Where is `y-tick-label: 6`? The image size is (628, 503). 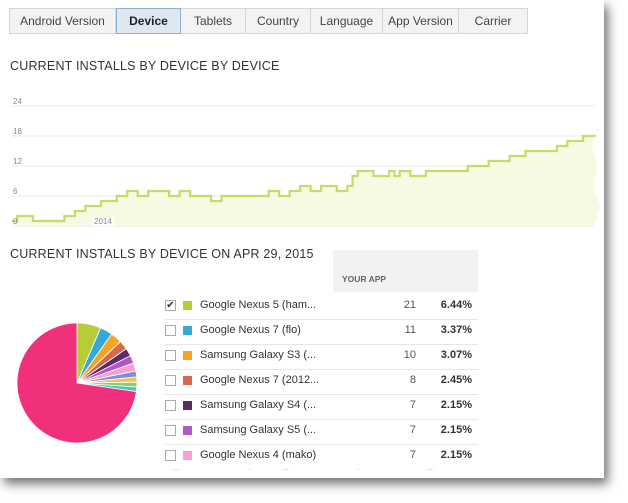 y-tick-label: 6 is located at coordinates (15, 191).